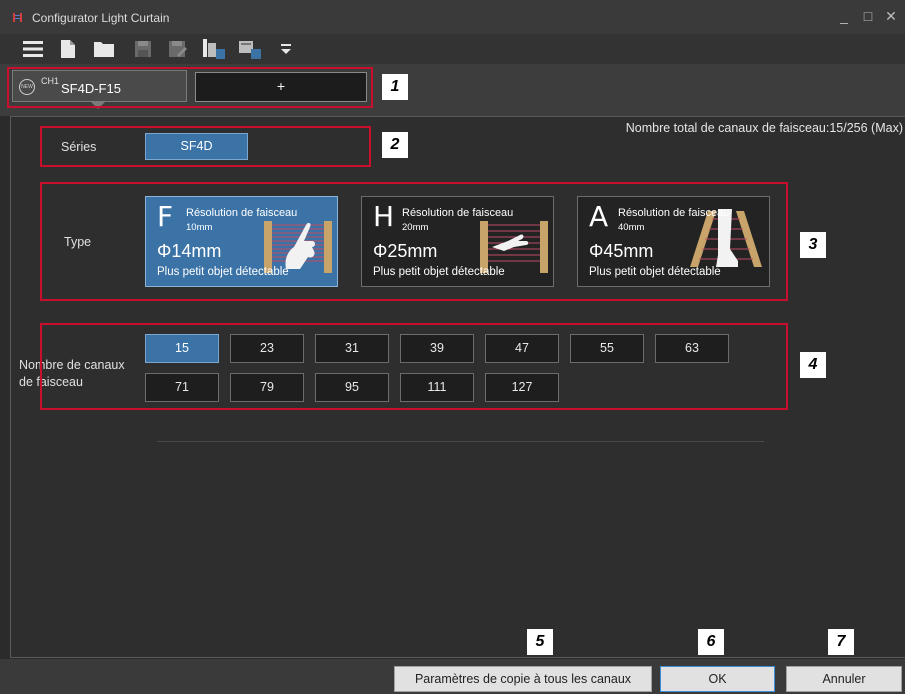 The image size is (905, 694). I want to click on title-bar: Configurator Light Curtain _ □ ✕, so click(452, 17).